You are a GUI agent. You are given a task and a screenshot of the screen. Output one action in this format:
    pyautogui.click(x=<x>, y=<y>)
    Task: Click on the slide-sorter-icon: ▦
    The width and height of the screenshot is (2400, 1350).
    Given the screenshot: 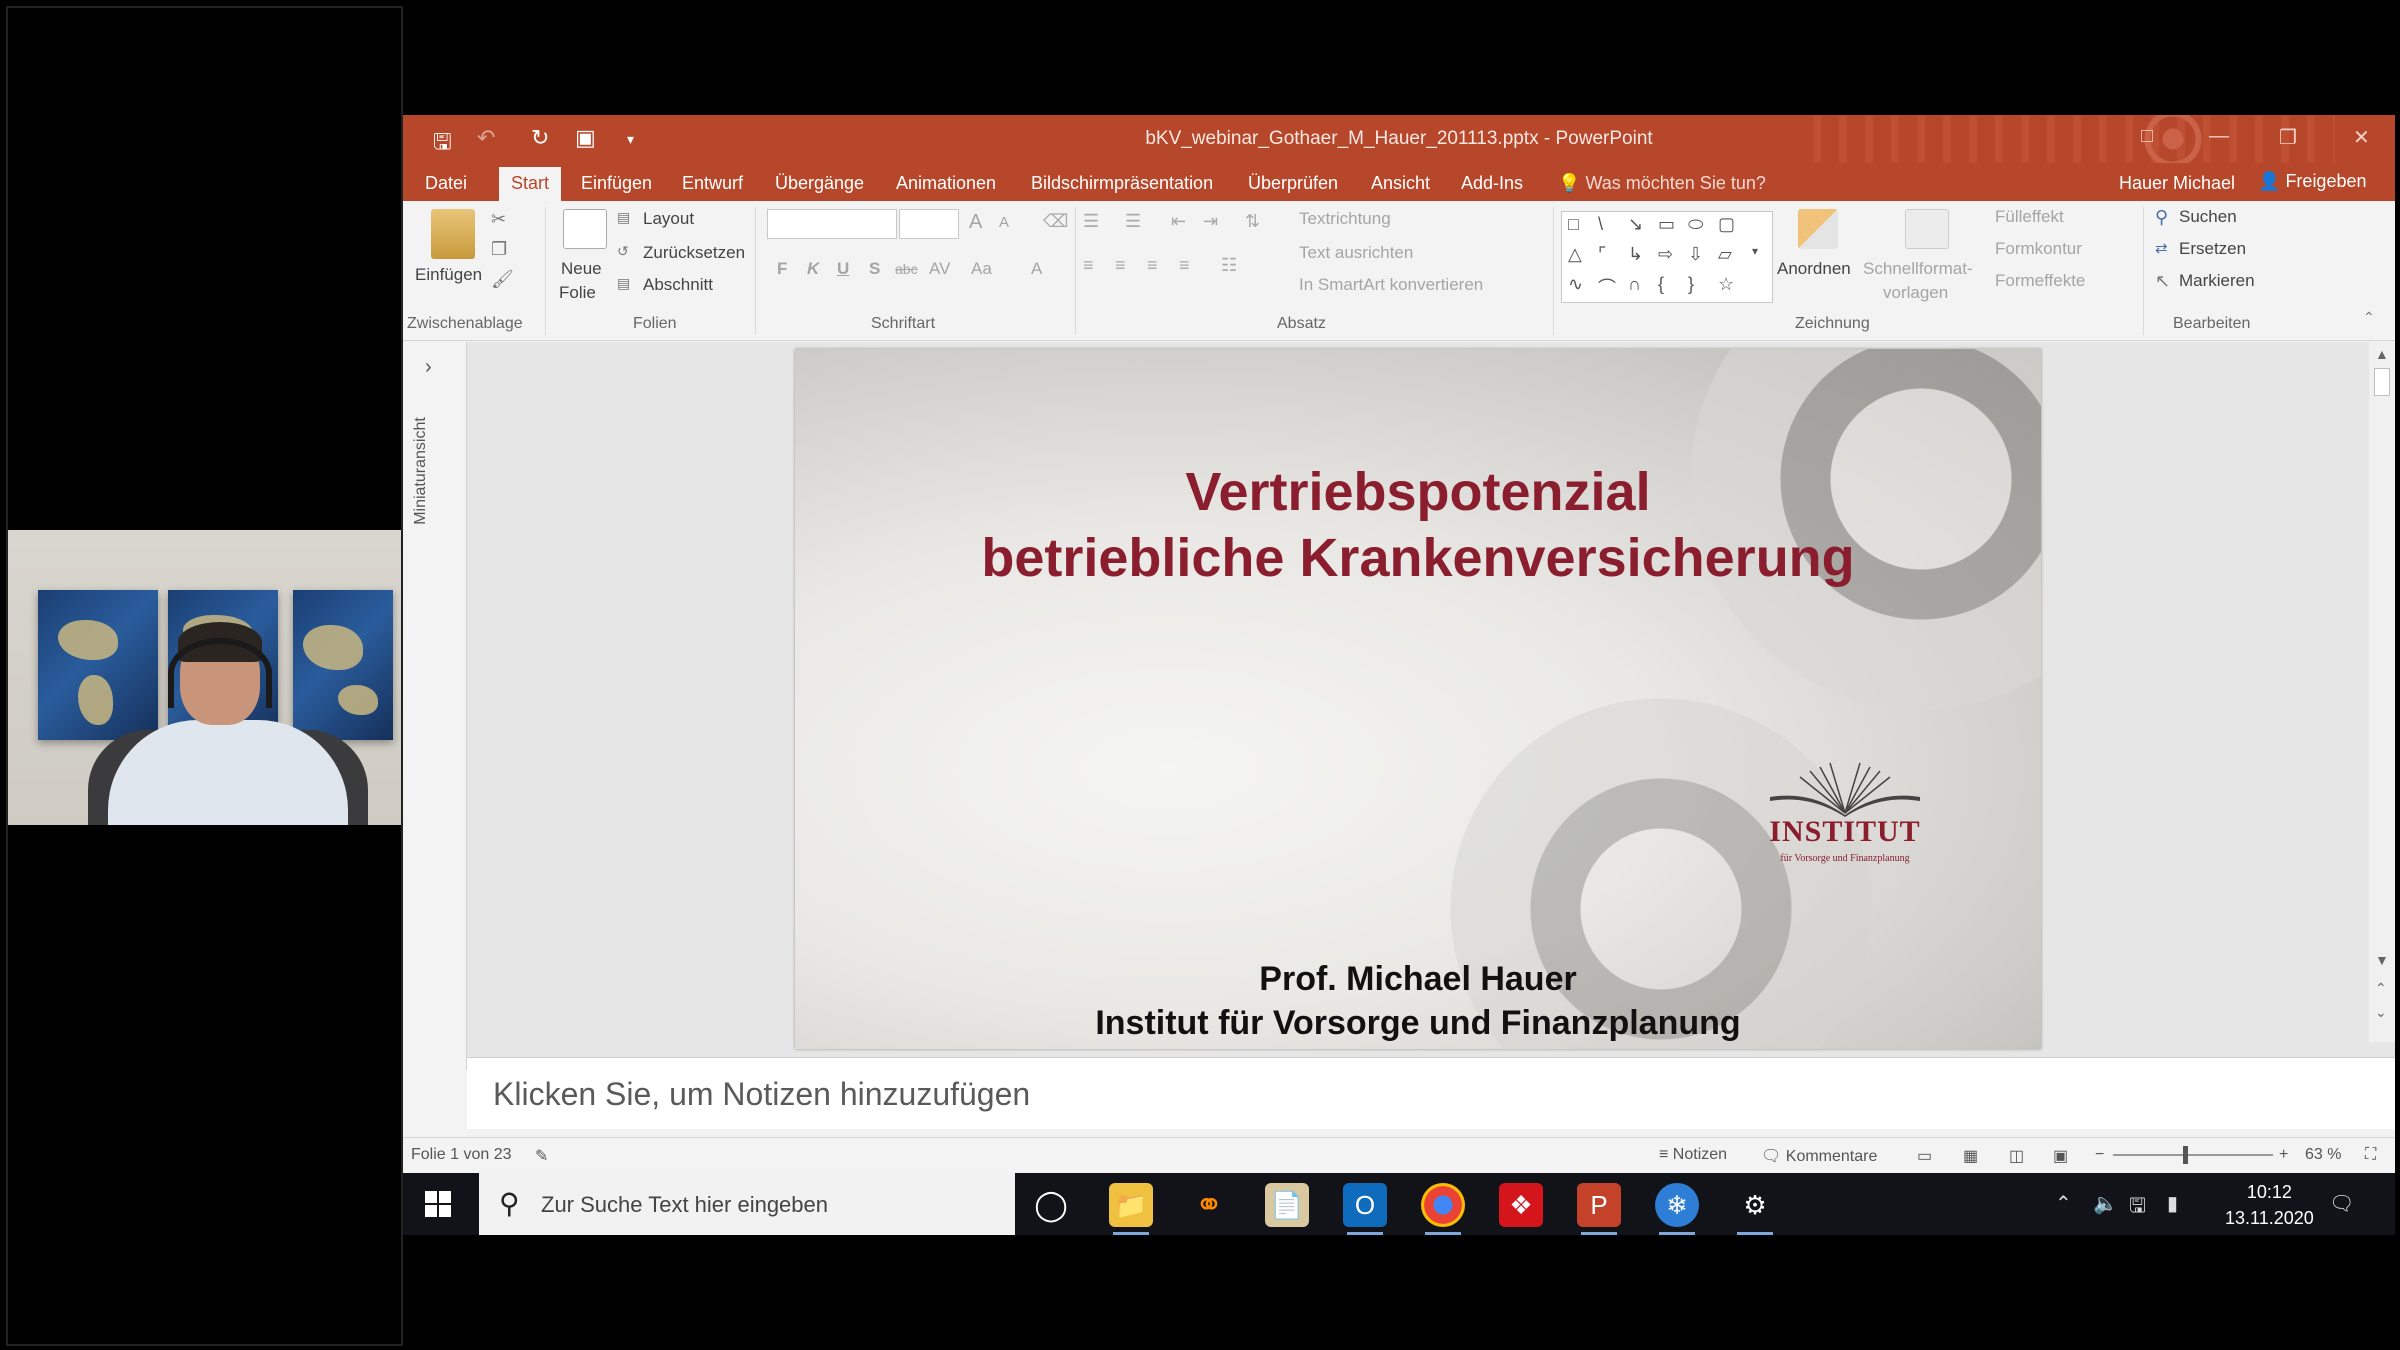 What is the action you would take?
    pyautogui.click(x=1970, y=1156)
    